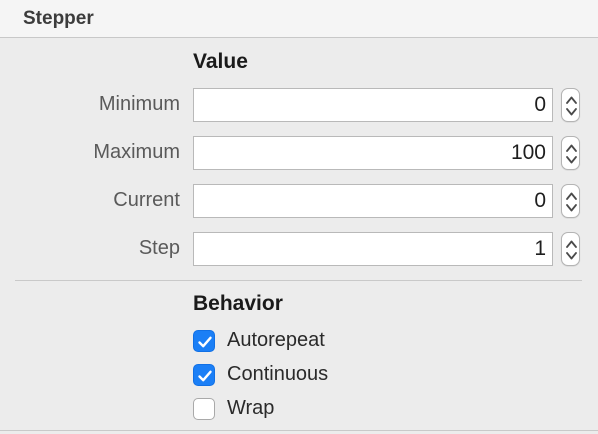  What do you see at coordinates (159, 248) in the screenshot?
I see `step-label: Step` at bounding box center [159, 248].